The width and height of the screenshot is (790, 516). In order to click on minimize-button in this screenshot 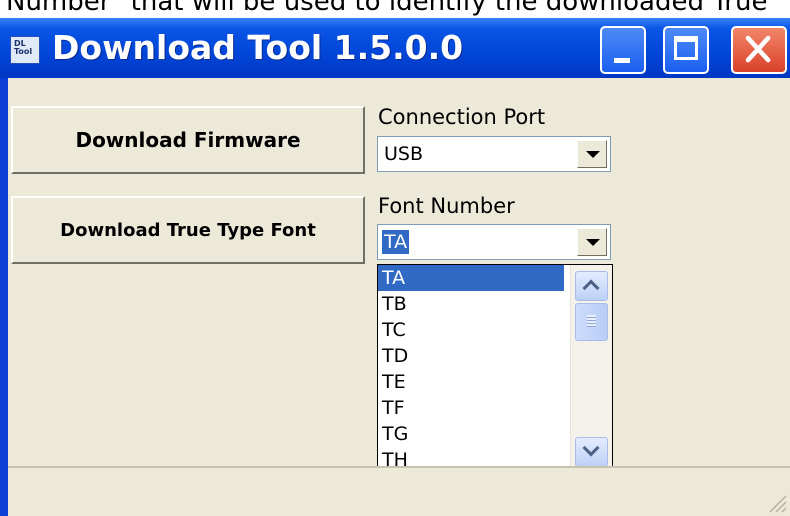, I will do `click(623, 50)`.